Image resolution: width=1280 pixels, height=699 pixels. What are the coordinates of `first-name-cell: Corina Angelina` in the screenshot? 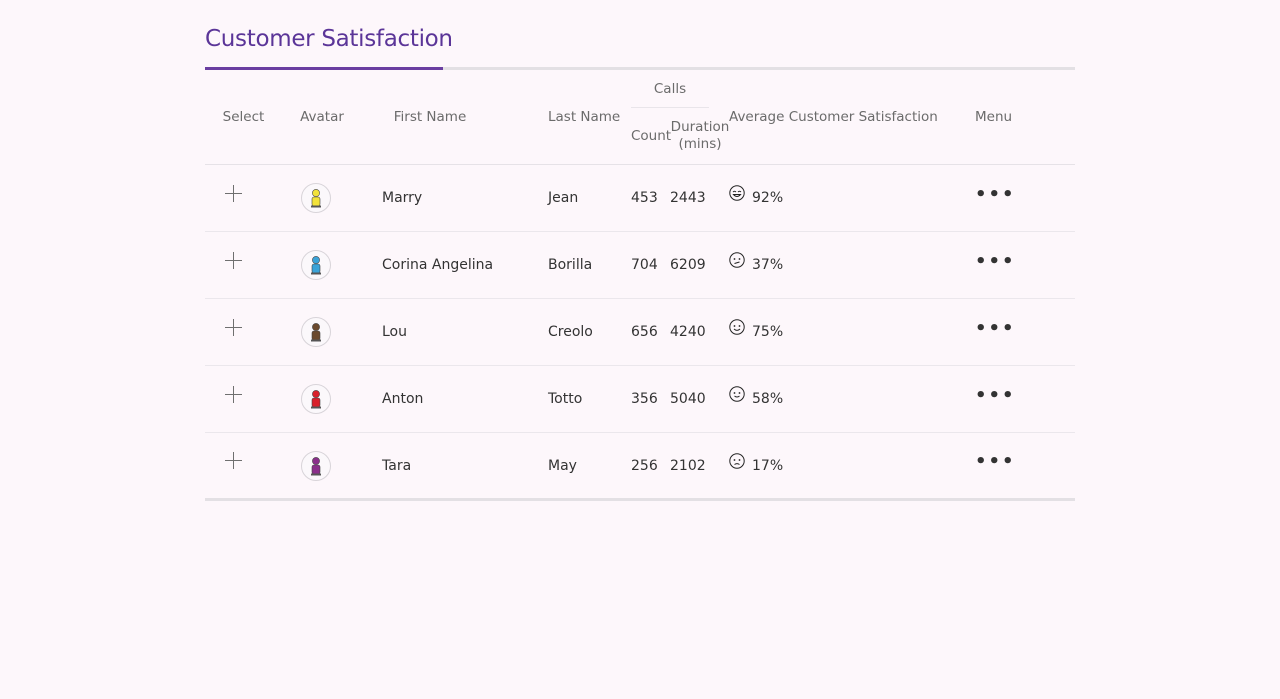 It's located at (445, 265).